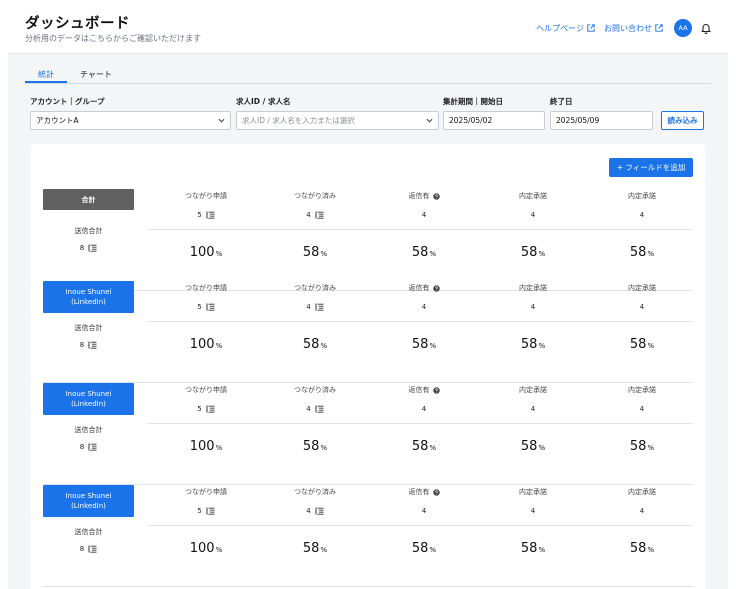  What do you see at coordinates (601, 120) in the screenshot?
I see `end-date-input: 2025/05/09` at bounding box center [601, 120].